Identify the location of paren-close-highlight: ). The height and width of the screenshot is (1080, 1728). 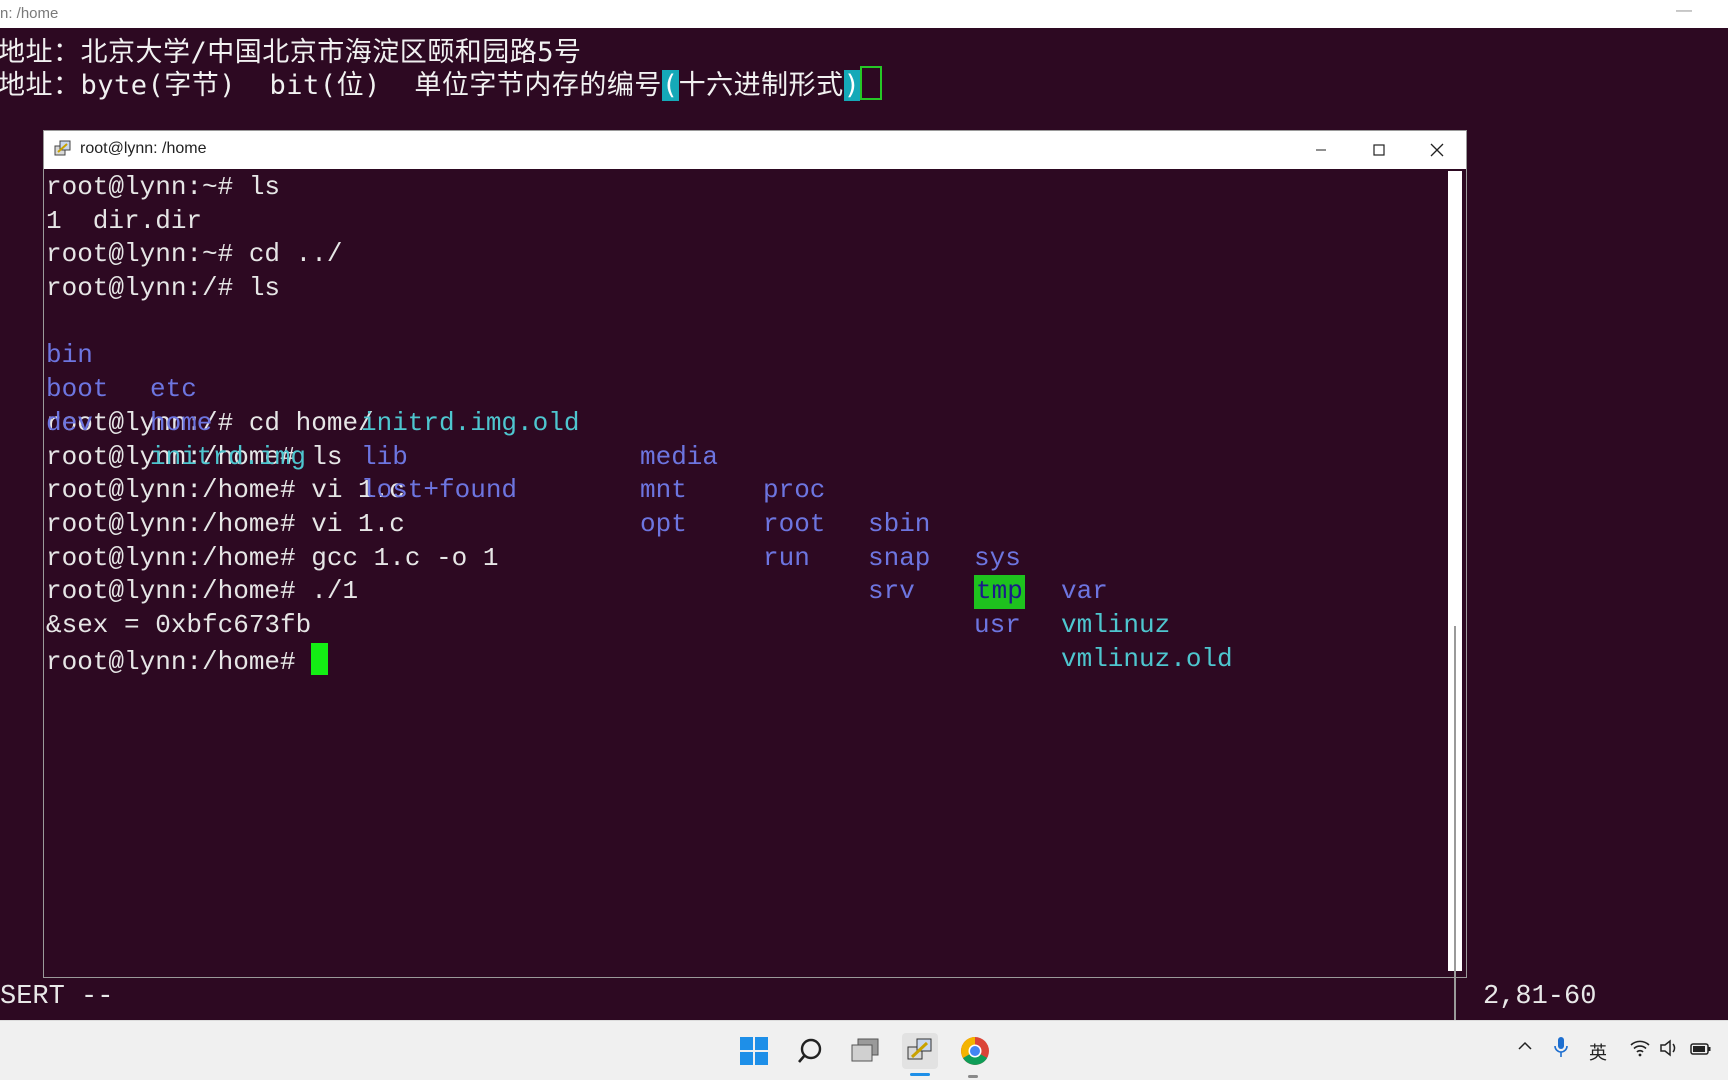
(852, 85).